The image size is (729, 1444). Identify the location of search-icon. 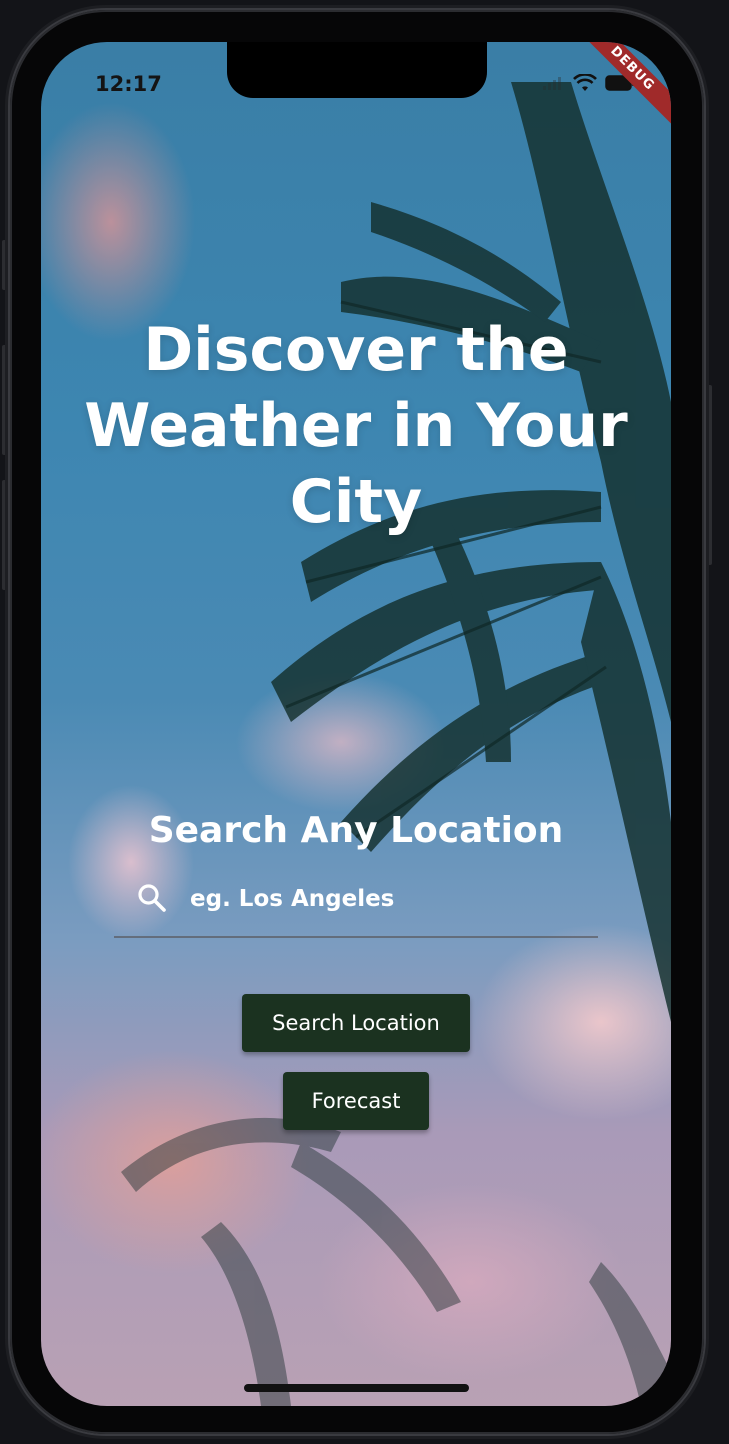
(152, 898).